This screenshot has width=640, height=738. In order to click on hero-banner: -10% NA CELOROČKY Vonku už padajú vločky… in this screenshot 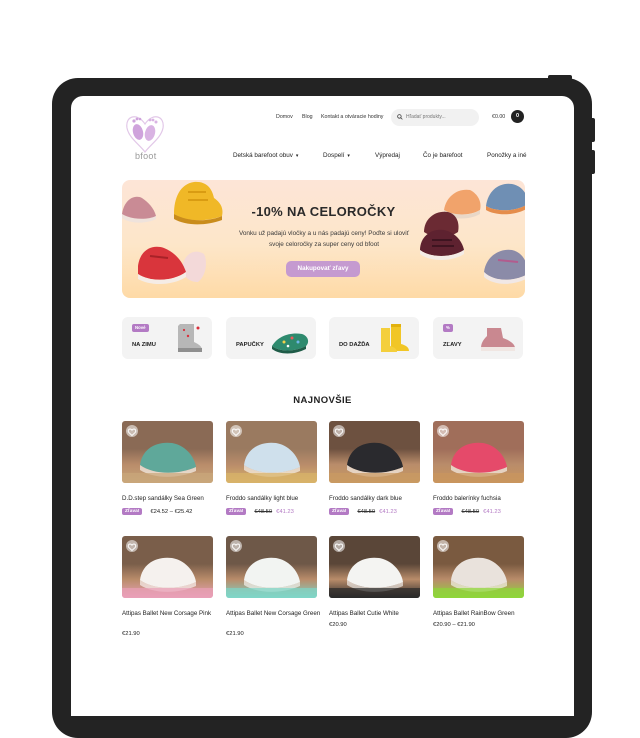, I will do `click(323, 239)`.